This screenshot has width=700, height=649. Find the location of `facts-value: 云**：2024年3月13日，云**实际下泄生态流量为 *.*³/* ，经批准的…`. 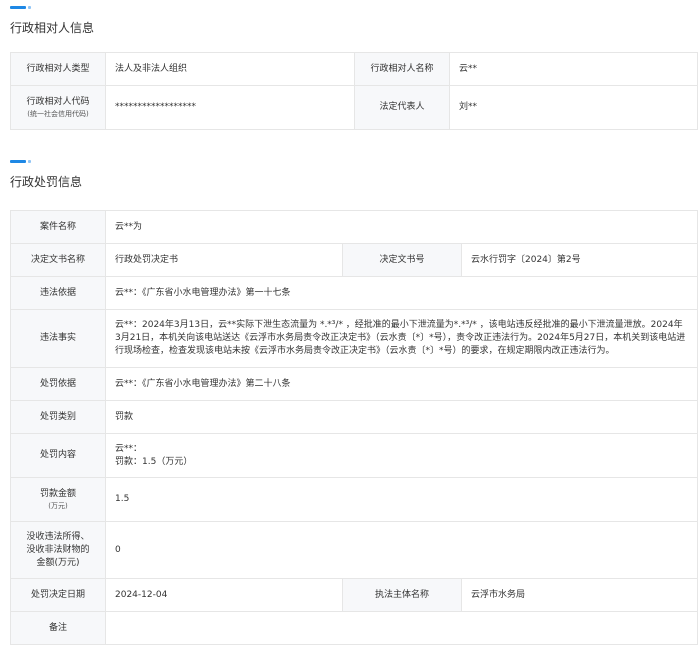

facts-value: 云**：2024年3月13日，云**实际下泄生态流量为 *.*³/* ，经批准的… is located at coordinates (401, 338).